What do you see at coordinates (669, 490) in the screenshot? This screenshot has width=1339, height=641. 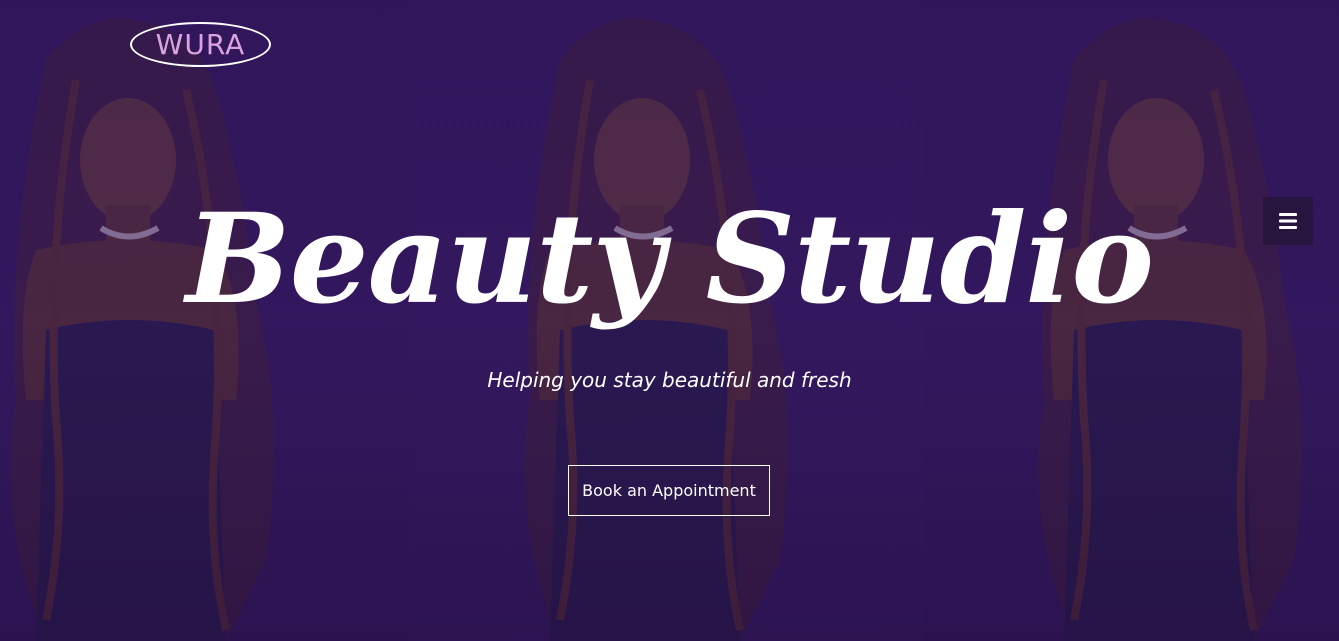 I see `book-appointment-button: Book an Appointment` at bounding box center [669, 490].